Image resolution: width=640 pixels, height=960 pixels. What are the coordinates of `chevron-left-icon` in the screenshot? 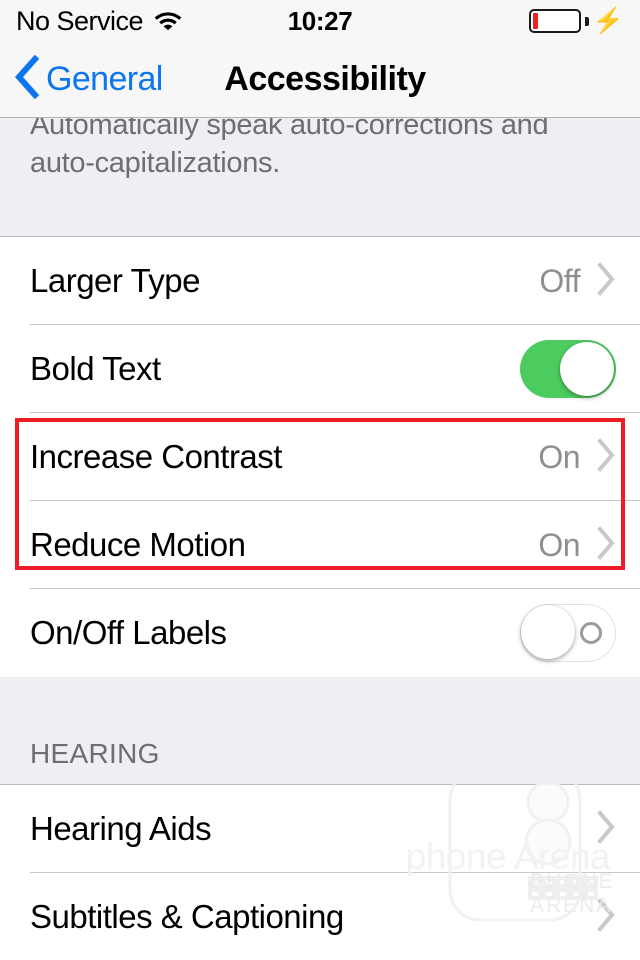 It's located at (27, 79).